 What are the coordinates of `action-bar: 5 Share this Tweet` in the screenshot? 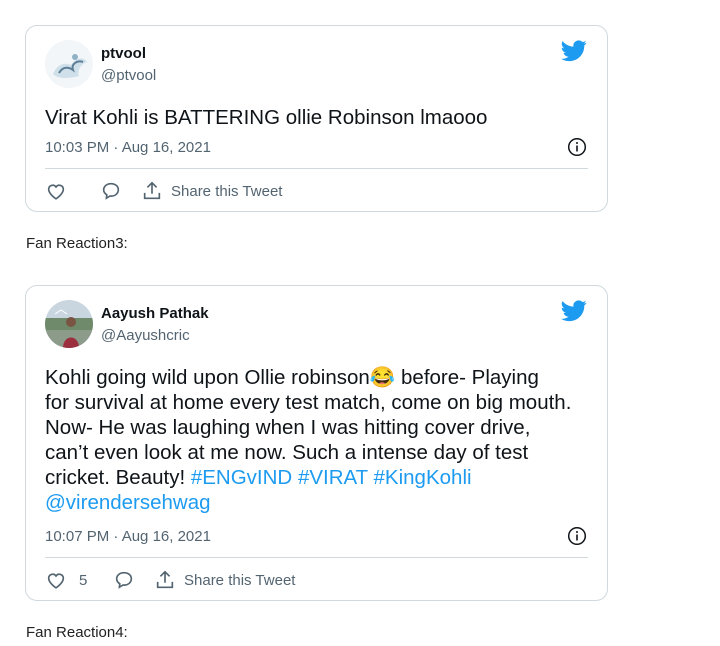 It's located at (170, 580).